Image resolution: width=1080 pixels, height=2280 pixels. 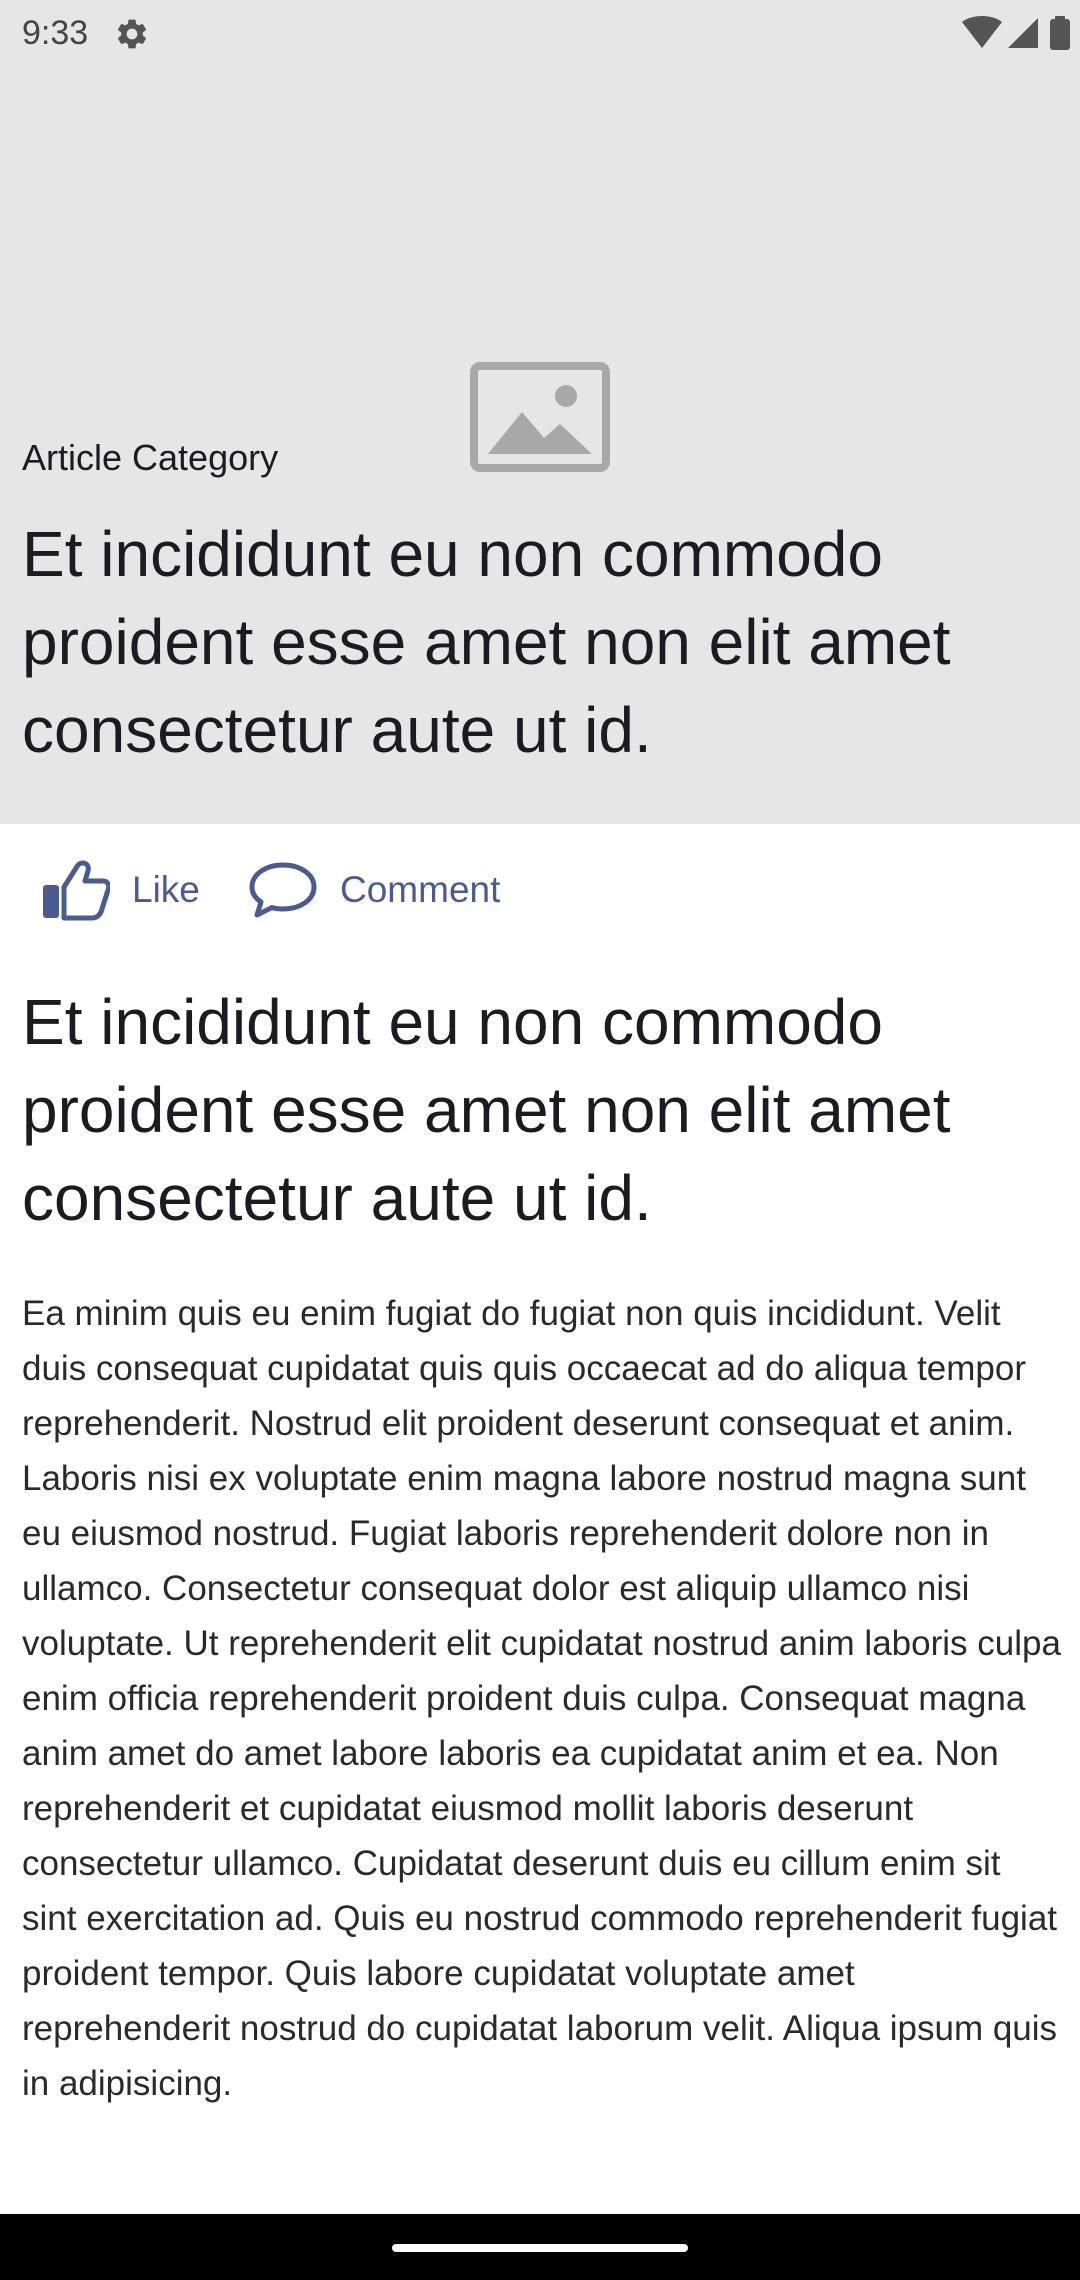 What do you see at coordinates (1060, 33) in the screenshot?
I see `battery-icon` at bounding box center [1060, 33].